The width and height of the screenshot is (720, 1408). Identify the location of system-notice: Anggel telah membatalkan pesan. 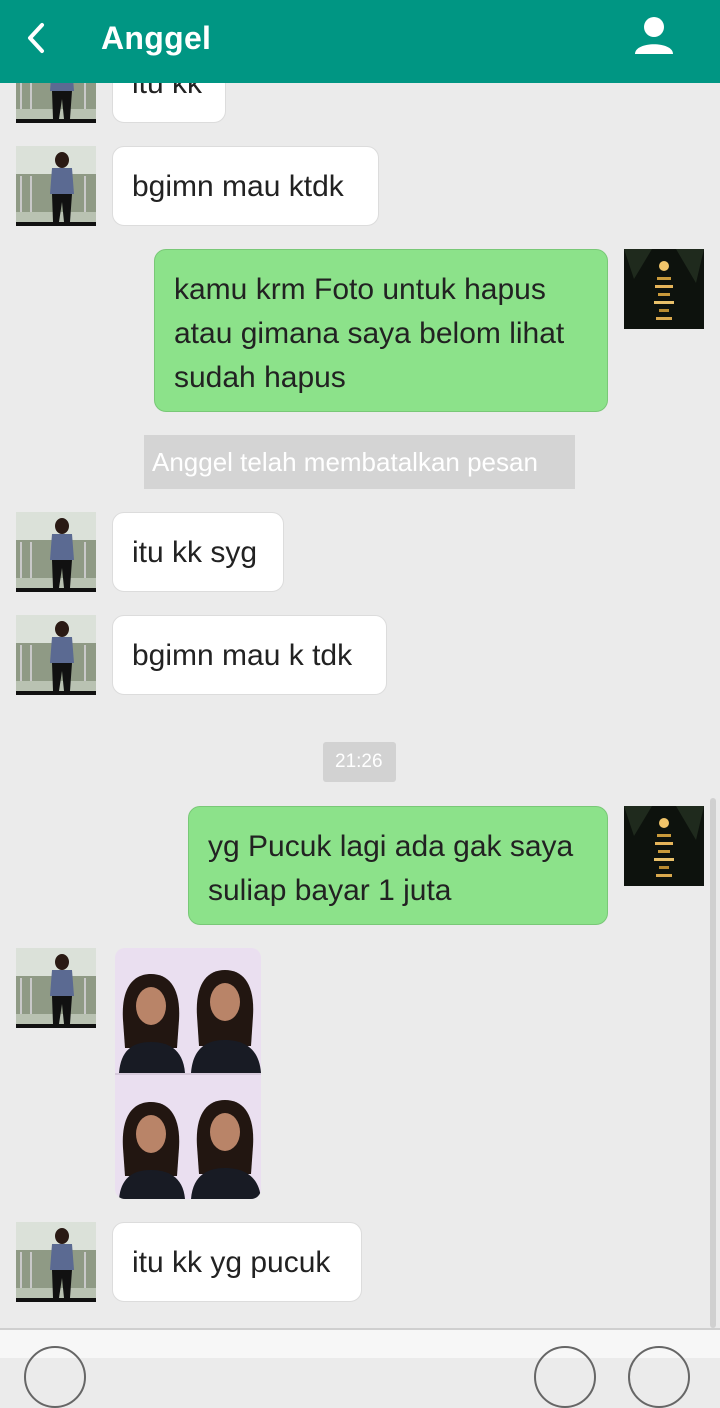
(359, 462).